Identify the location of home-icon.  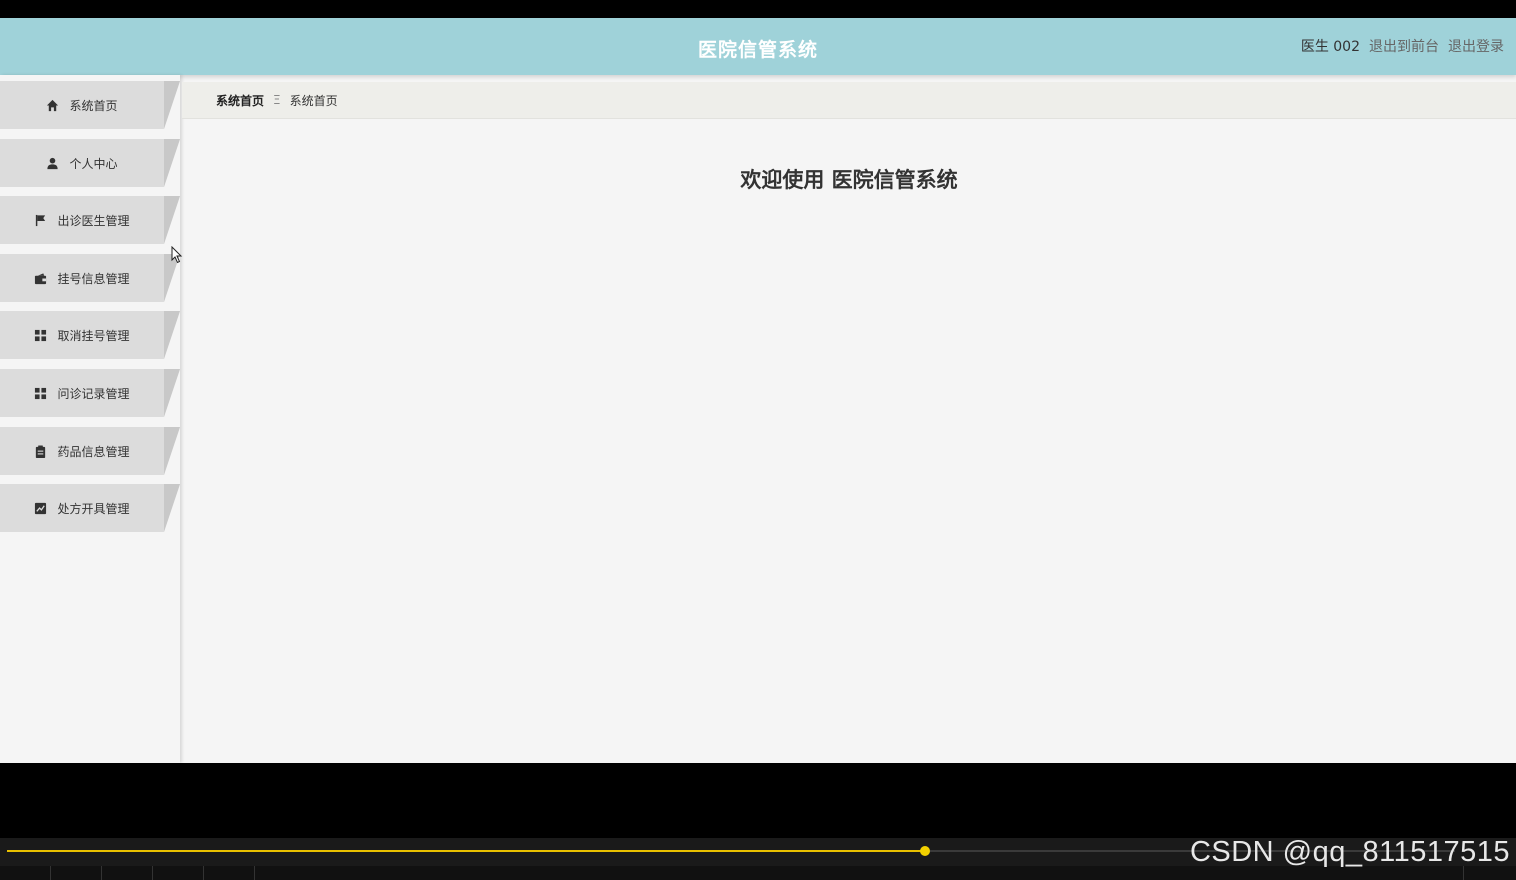
(53, 105).